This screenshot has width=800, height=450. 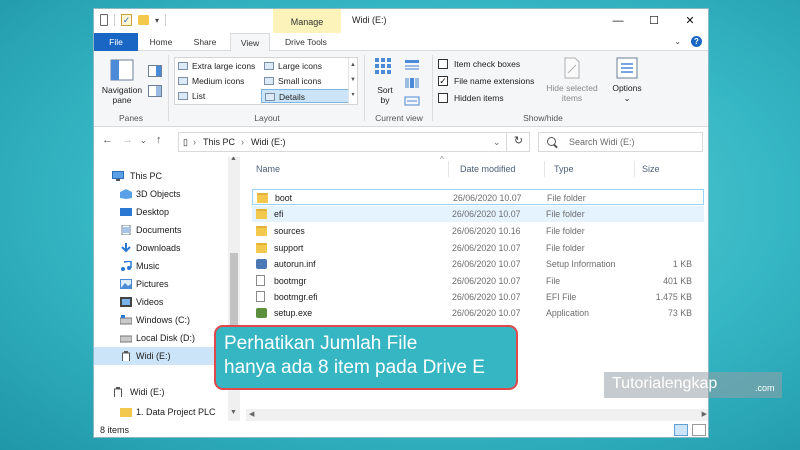 I want to click on table-row: sources 26/06/2020 10.16 File folder, so click(x=478, y=231).